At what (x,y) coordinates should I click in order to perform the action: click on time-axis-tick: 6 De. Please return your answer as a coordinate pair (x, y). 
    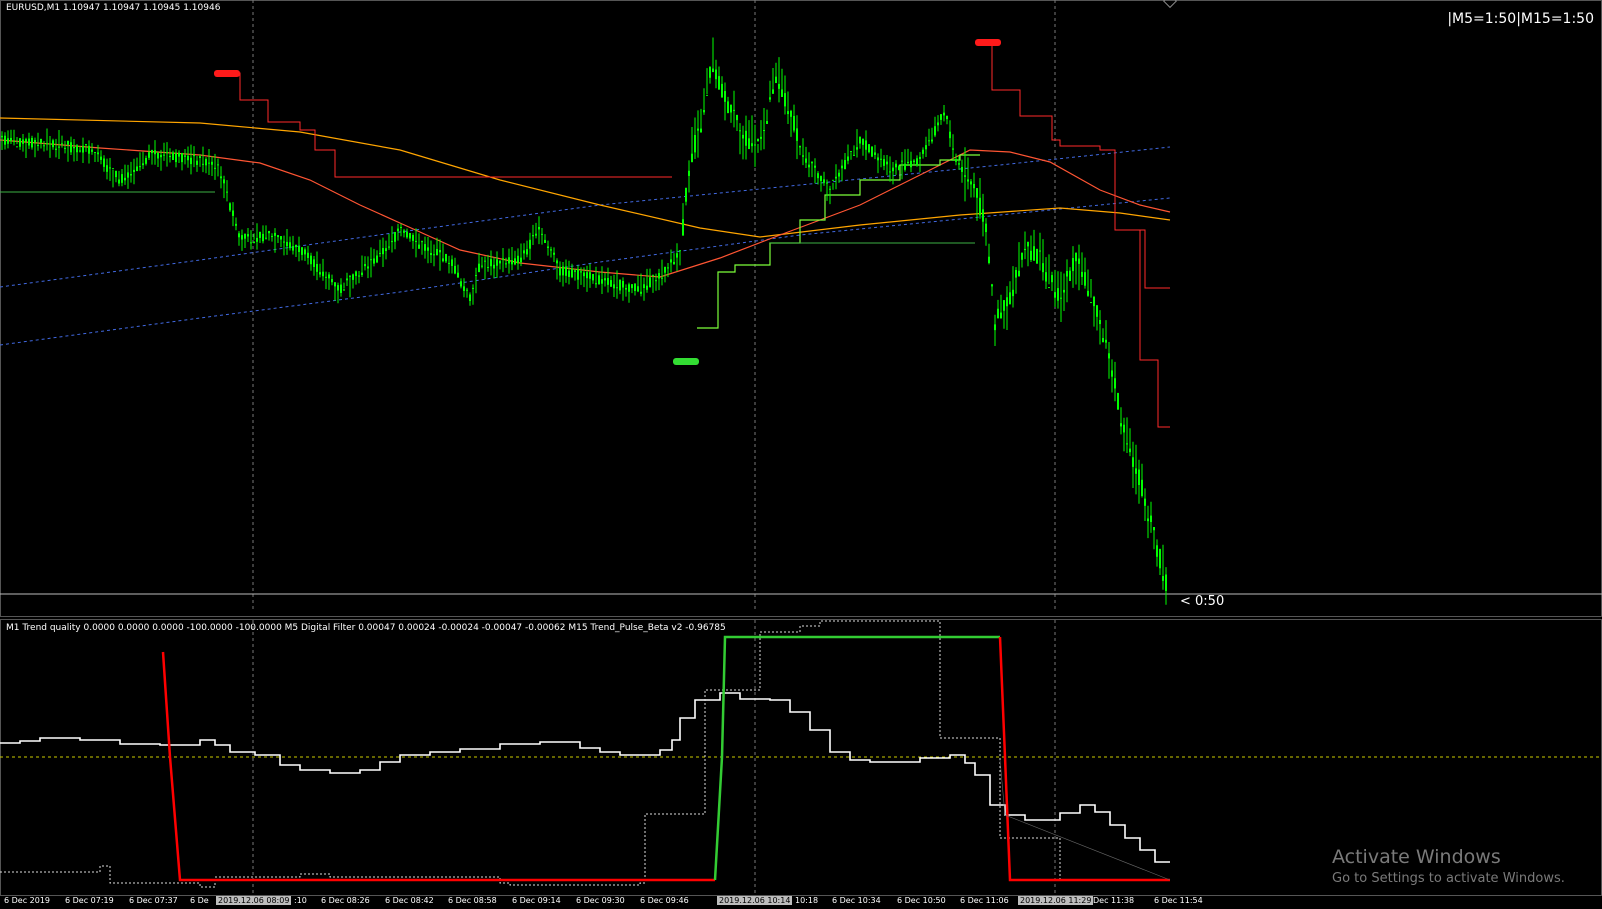
    Looking at the image, I should click on (199, 900).